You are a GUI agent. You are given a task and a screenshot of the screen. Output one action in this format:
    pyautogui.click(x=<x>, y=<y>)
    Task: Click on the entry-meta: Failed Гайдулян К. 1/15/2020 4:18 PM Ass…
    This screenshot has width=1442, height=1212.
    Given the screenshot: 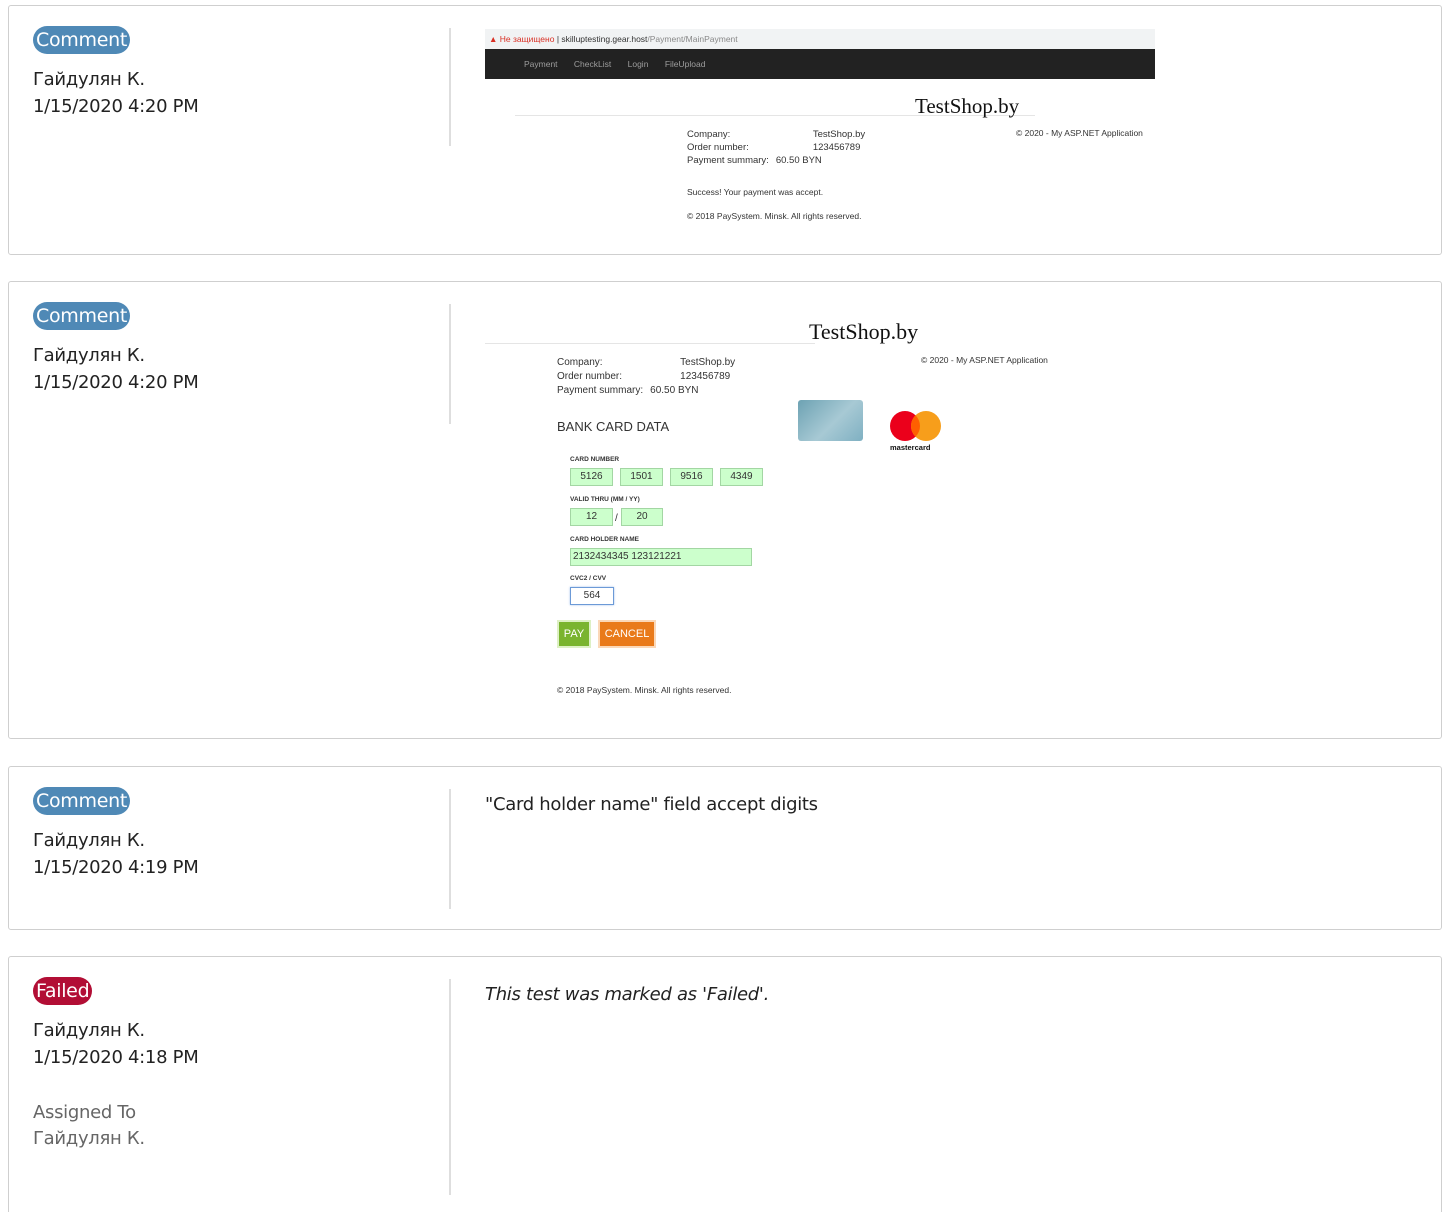 What is the action you would take?
    pyautogui.click(x=233, y=1064)
    